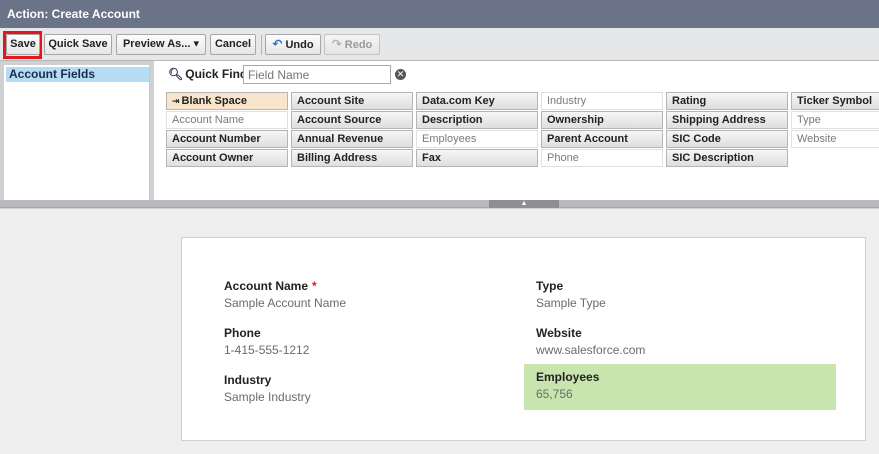  I want to click on palette-field-phone: Phone, so click(602, 158).